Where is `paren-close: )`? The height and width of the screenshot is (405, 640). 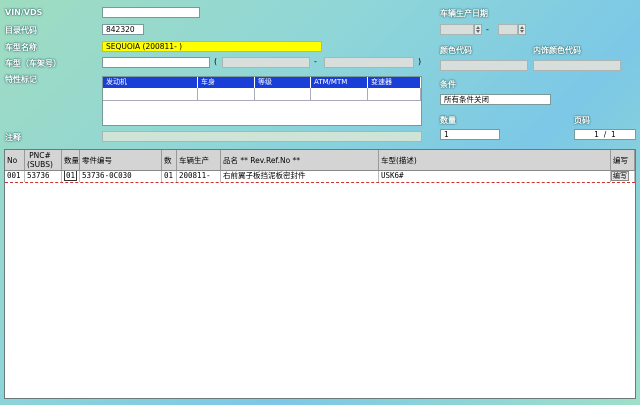 paren-close: ) is located at coordinates (420, 61).